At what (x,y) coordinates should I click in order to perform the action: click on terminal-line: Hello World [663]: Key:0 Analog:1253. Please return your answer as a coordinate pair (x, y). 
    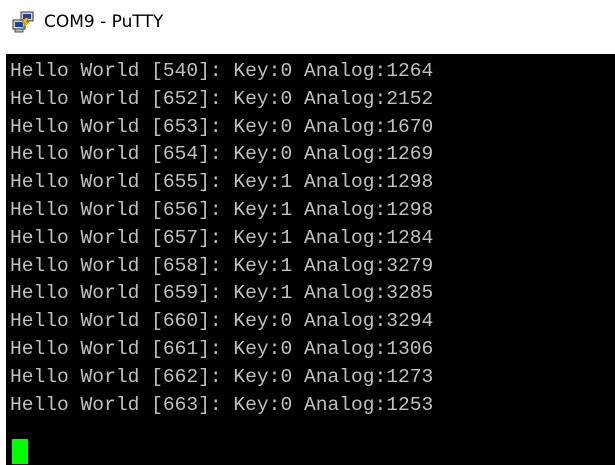
    Looking at the image, I should click on (222, 404).